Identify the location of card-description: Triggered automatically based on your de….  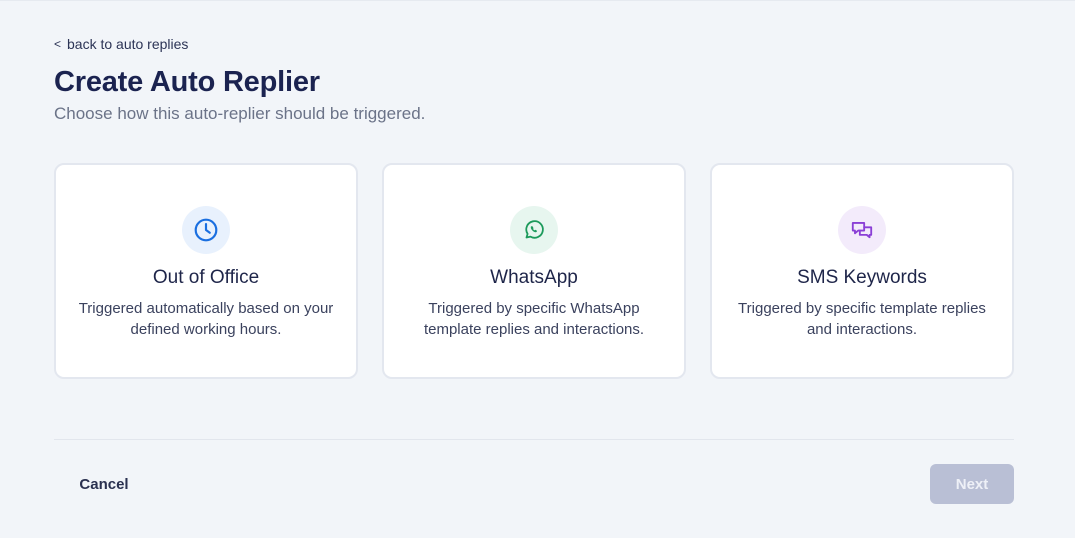
(206, 319).